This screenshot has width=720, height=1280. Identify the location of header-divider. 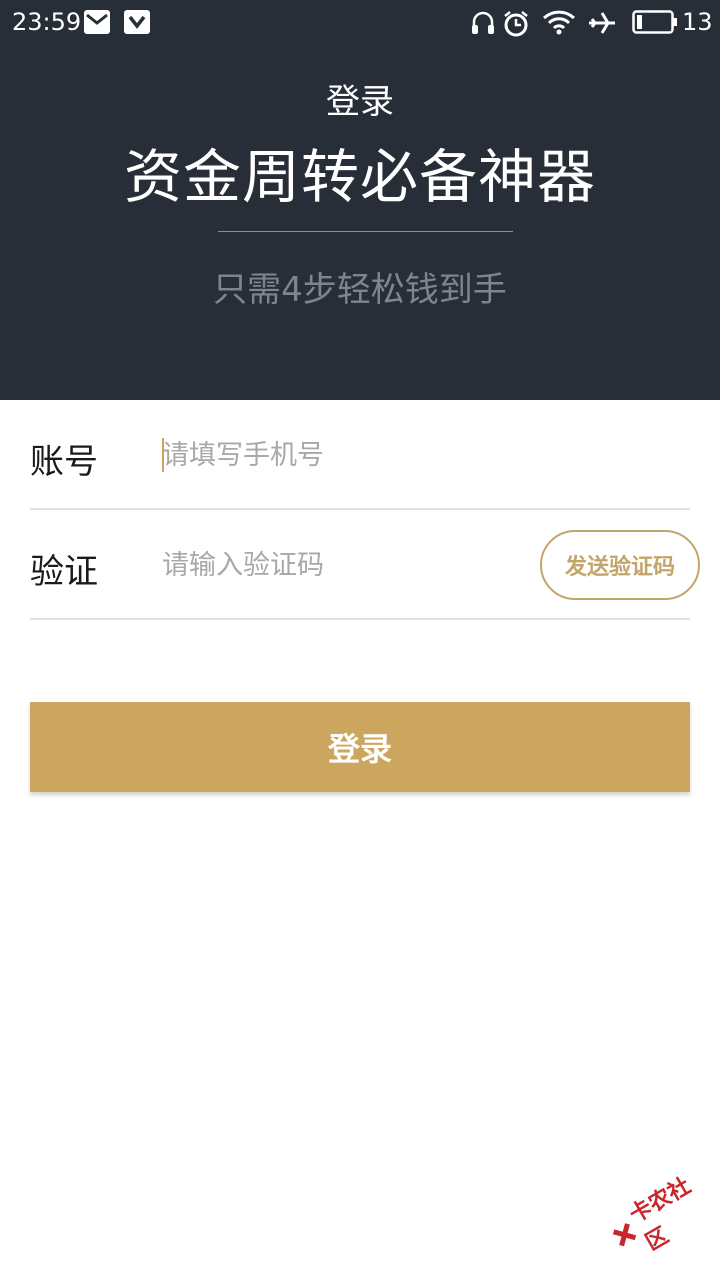
(365, 231).